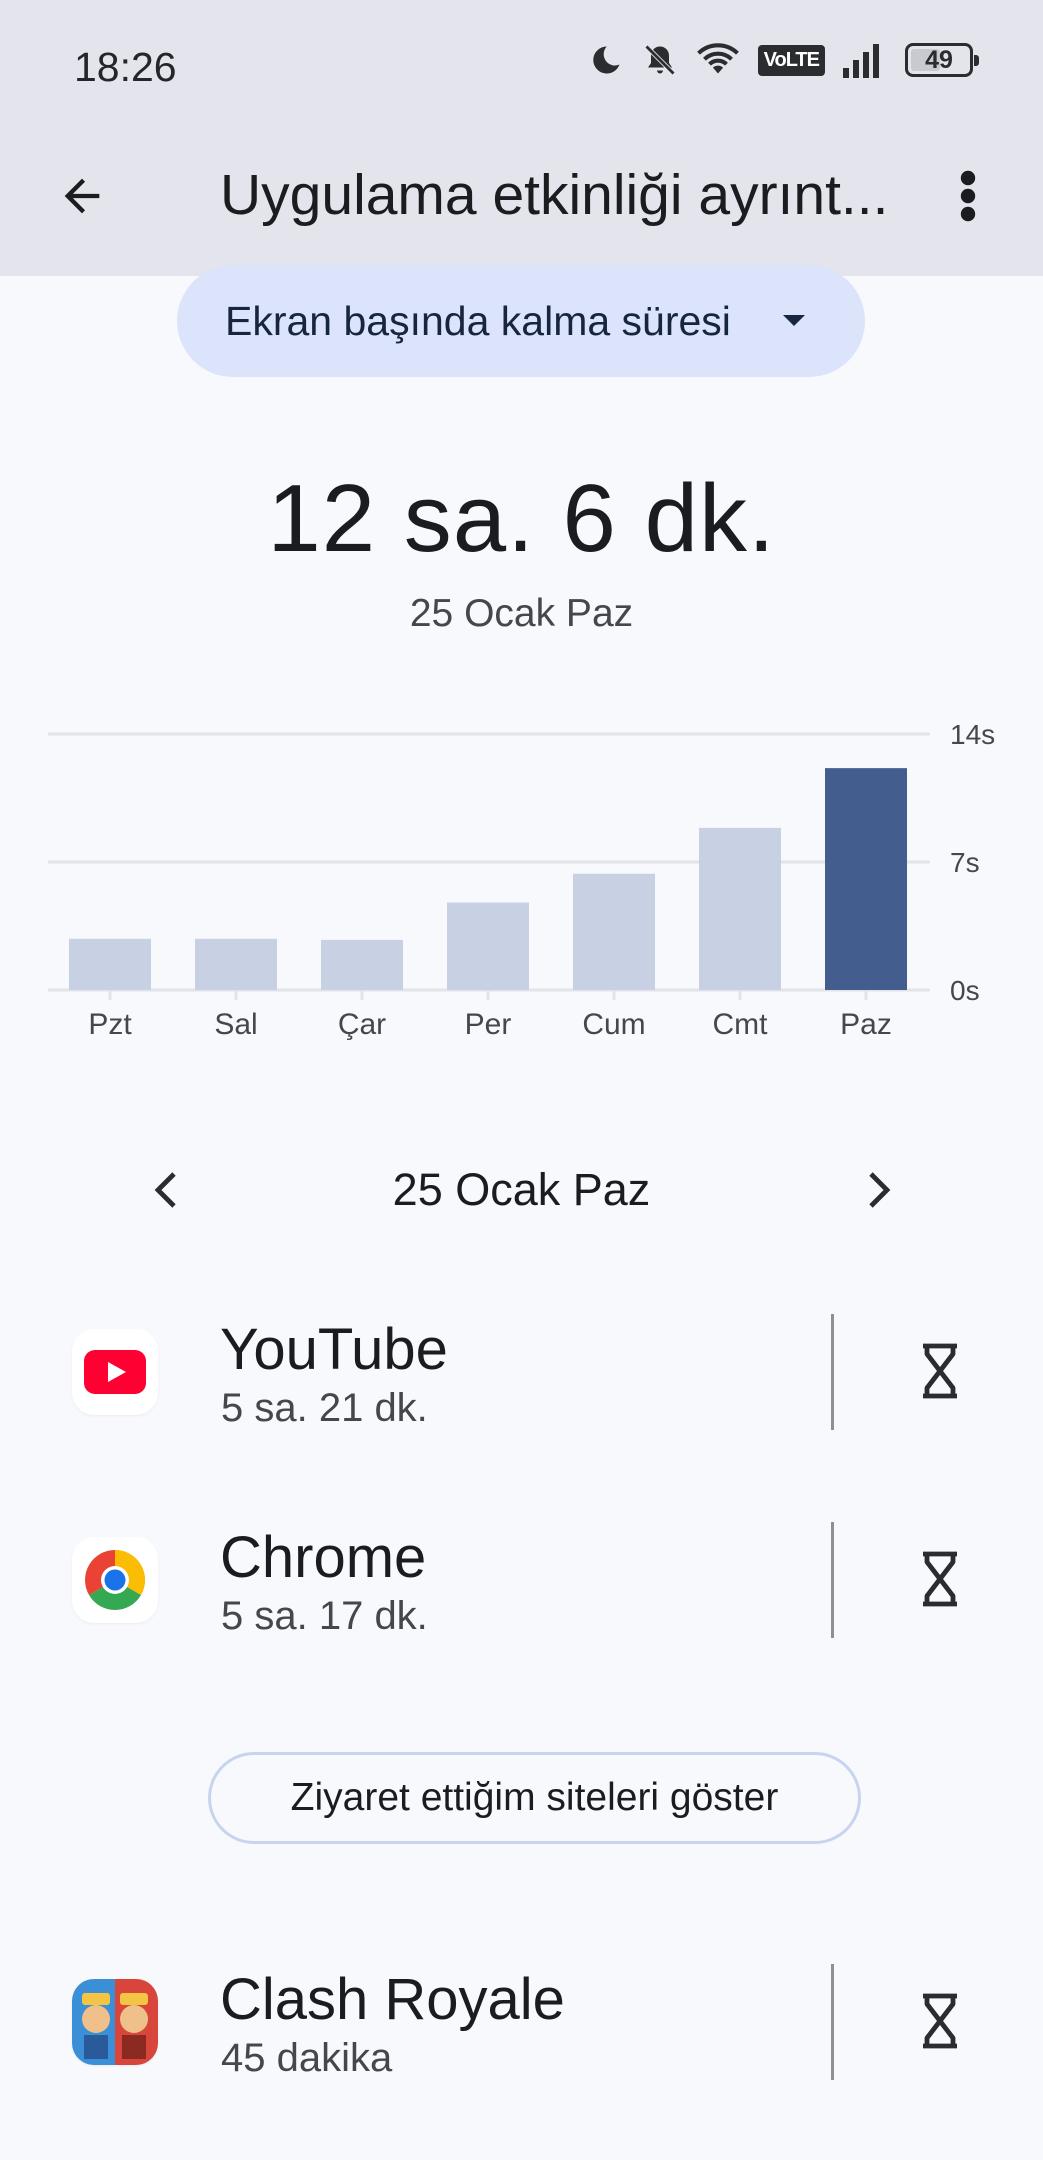 This screenshot has height=2160, width=1043. What do you see at coordinates (110, 1024) in the screenshot?
I see `chart-x-tick-label: Pzt` at bounding box center [110, 1024].